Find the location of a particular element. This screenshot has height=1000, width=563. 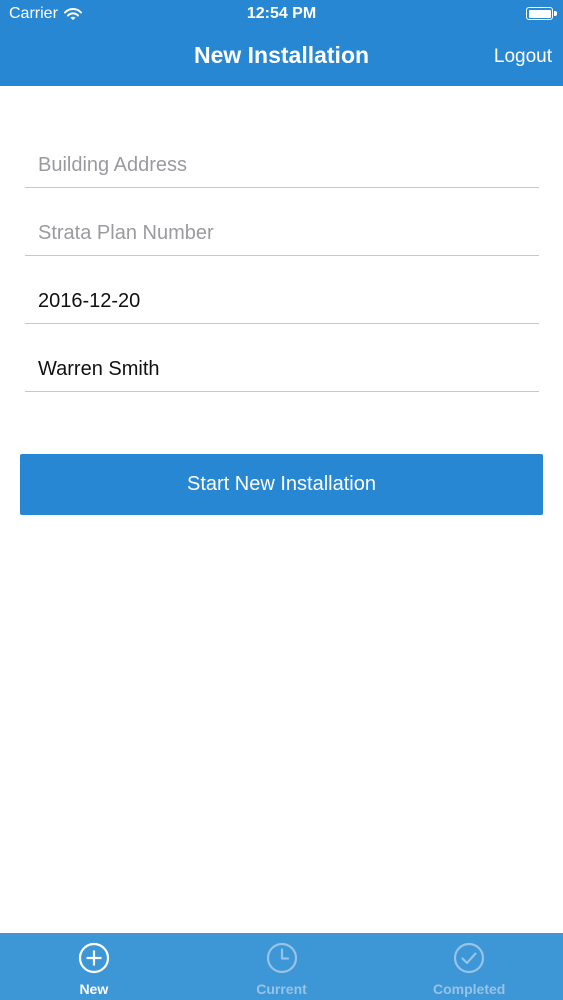

tab-new: New is located at coordinates (94, 966).